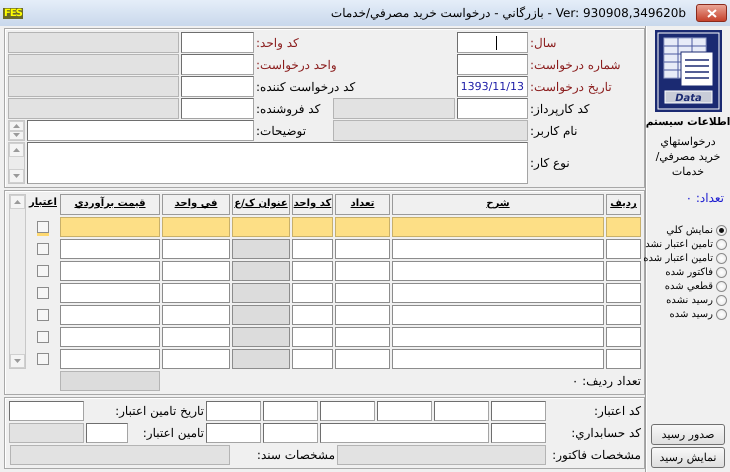 The height and width of the screenshot is (472, 730). What do you see at coordinates (623, 204) in the screenshot?
I see `column-header: رديف` at bounding box center [623, 204].